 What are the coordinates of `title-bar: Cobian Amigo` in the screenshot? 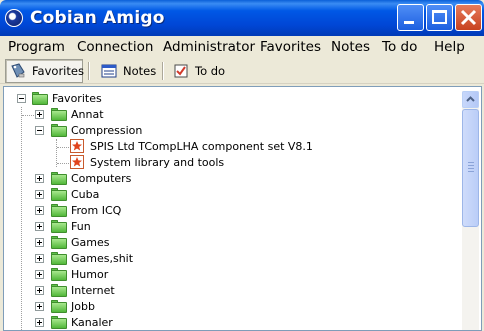 It's located at (242, 18).